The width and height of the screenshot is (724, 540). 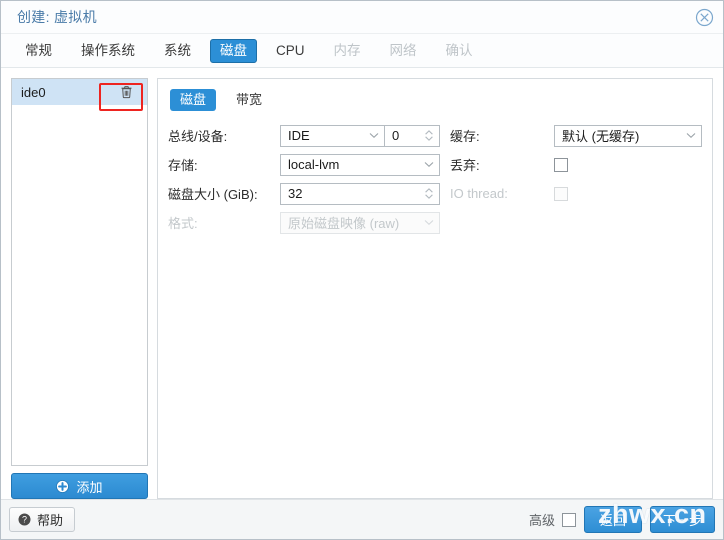 What do you see at coordinates (290, 51) in the screenshot?
I see `tab-cpu: CPU` at bounding box center [290, 51].